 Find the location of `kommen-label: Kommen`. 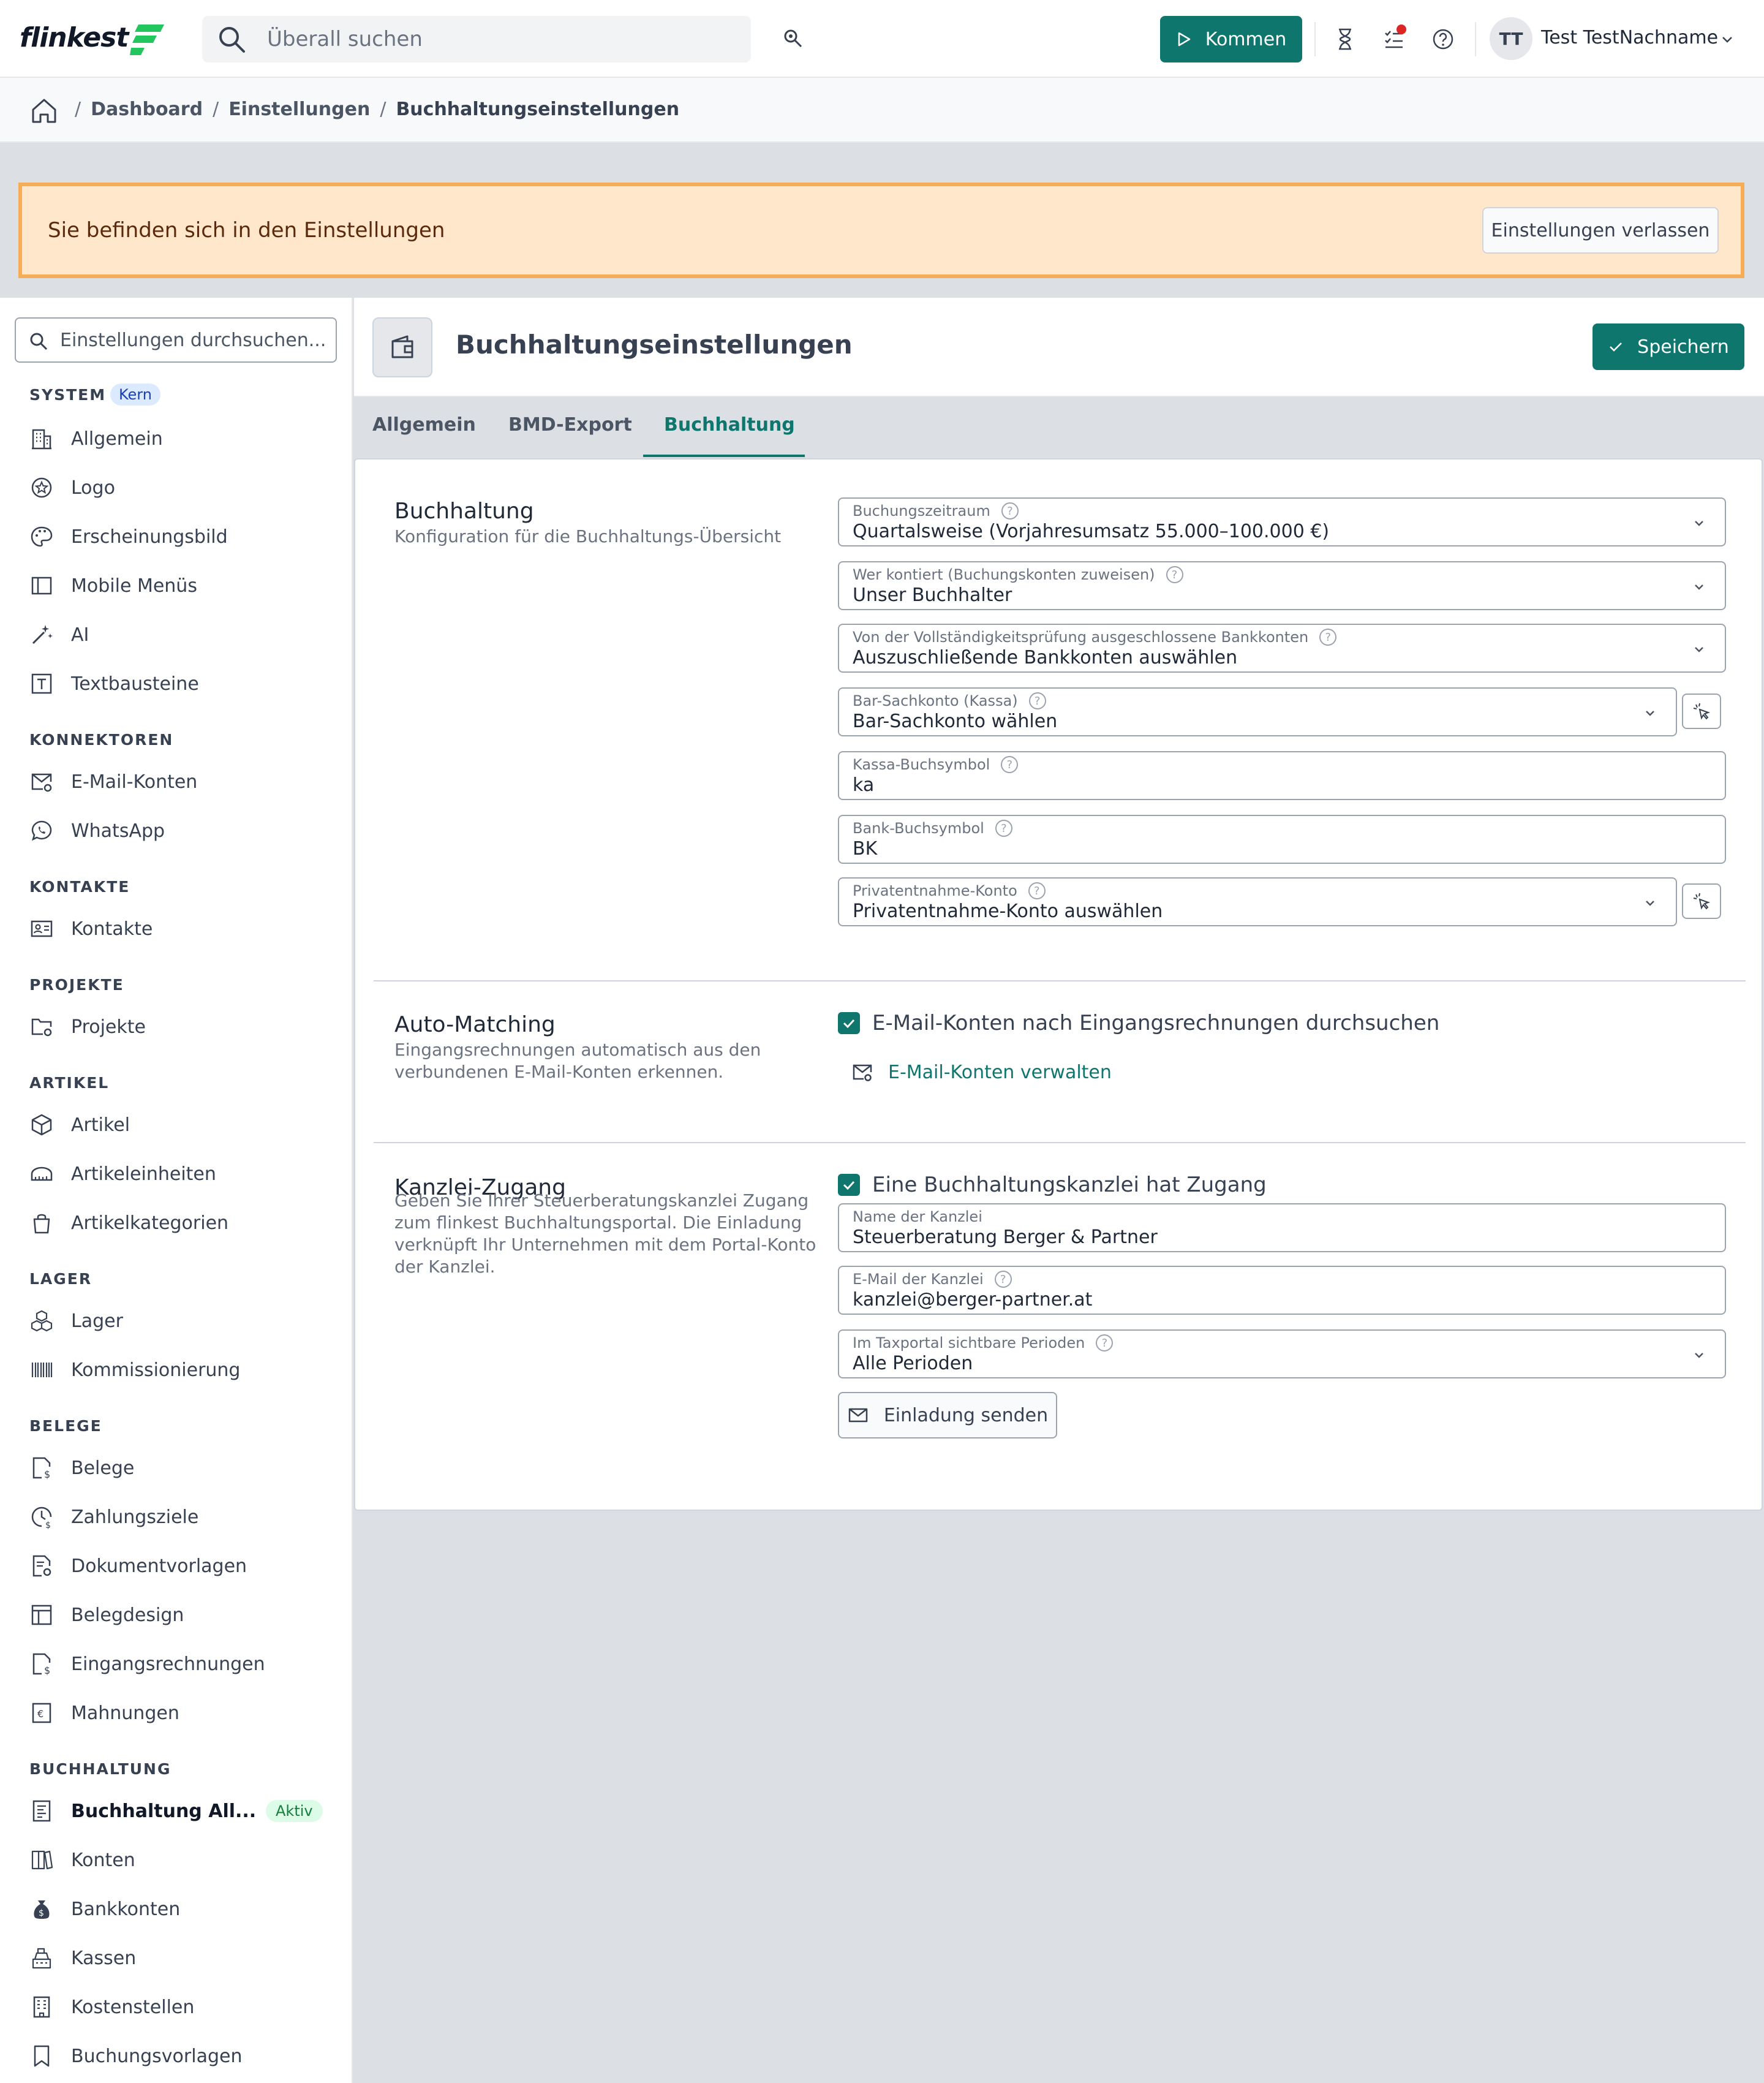

kommen-label: Kommen is located at coordinates (1246, 39).